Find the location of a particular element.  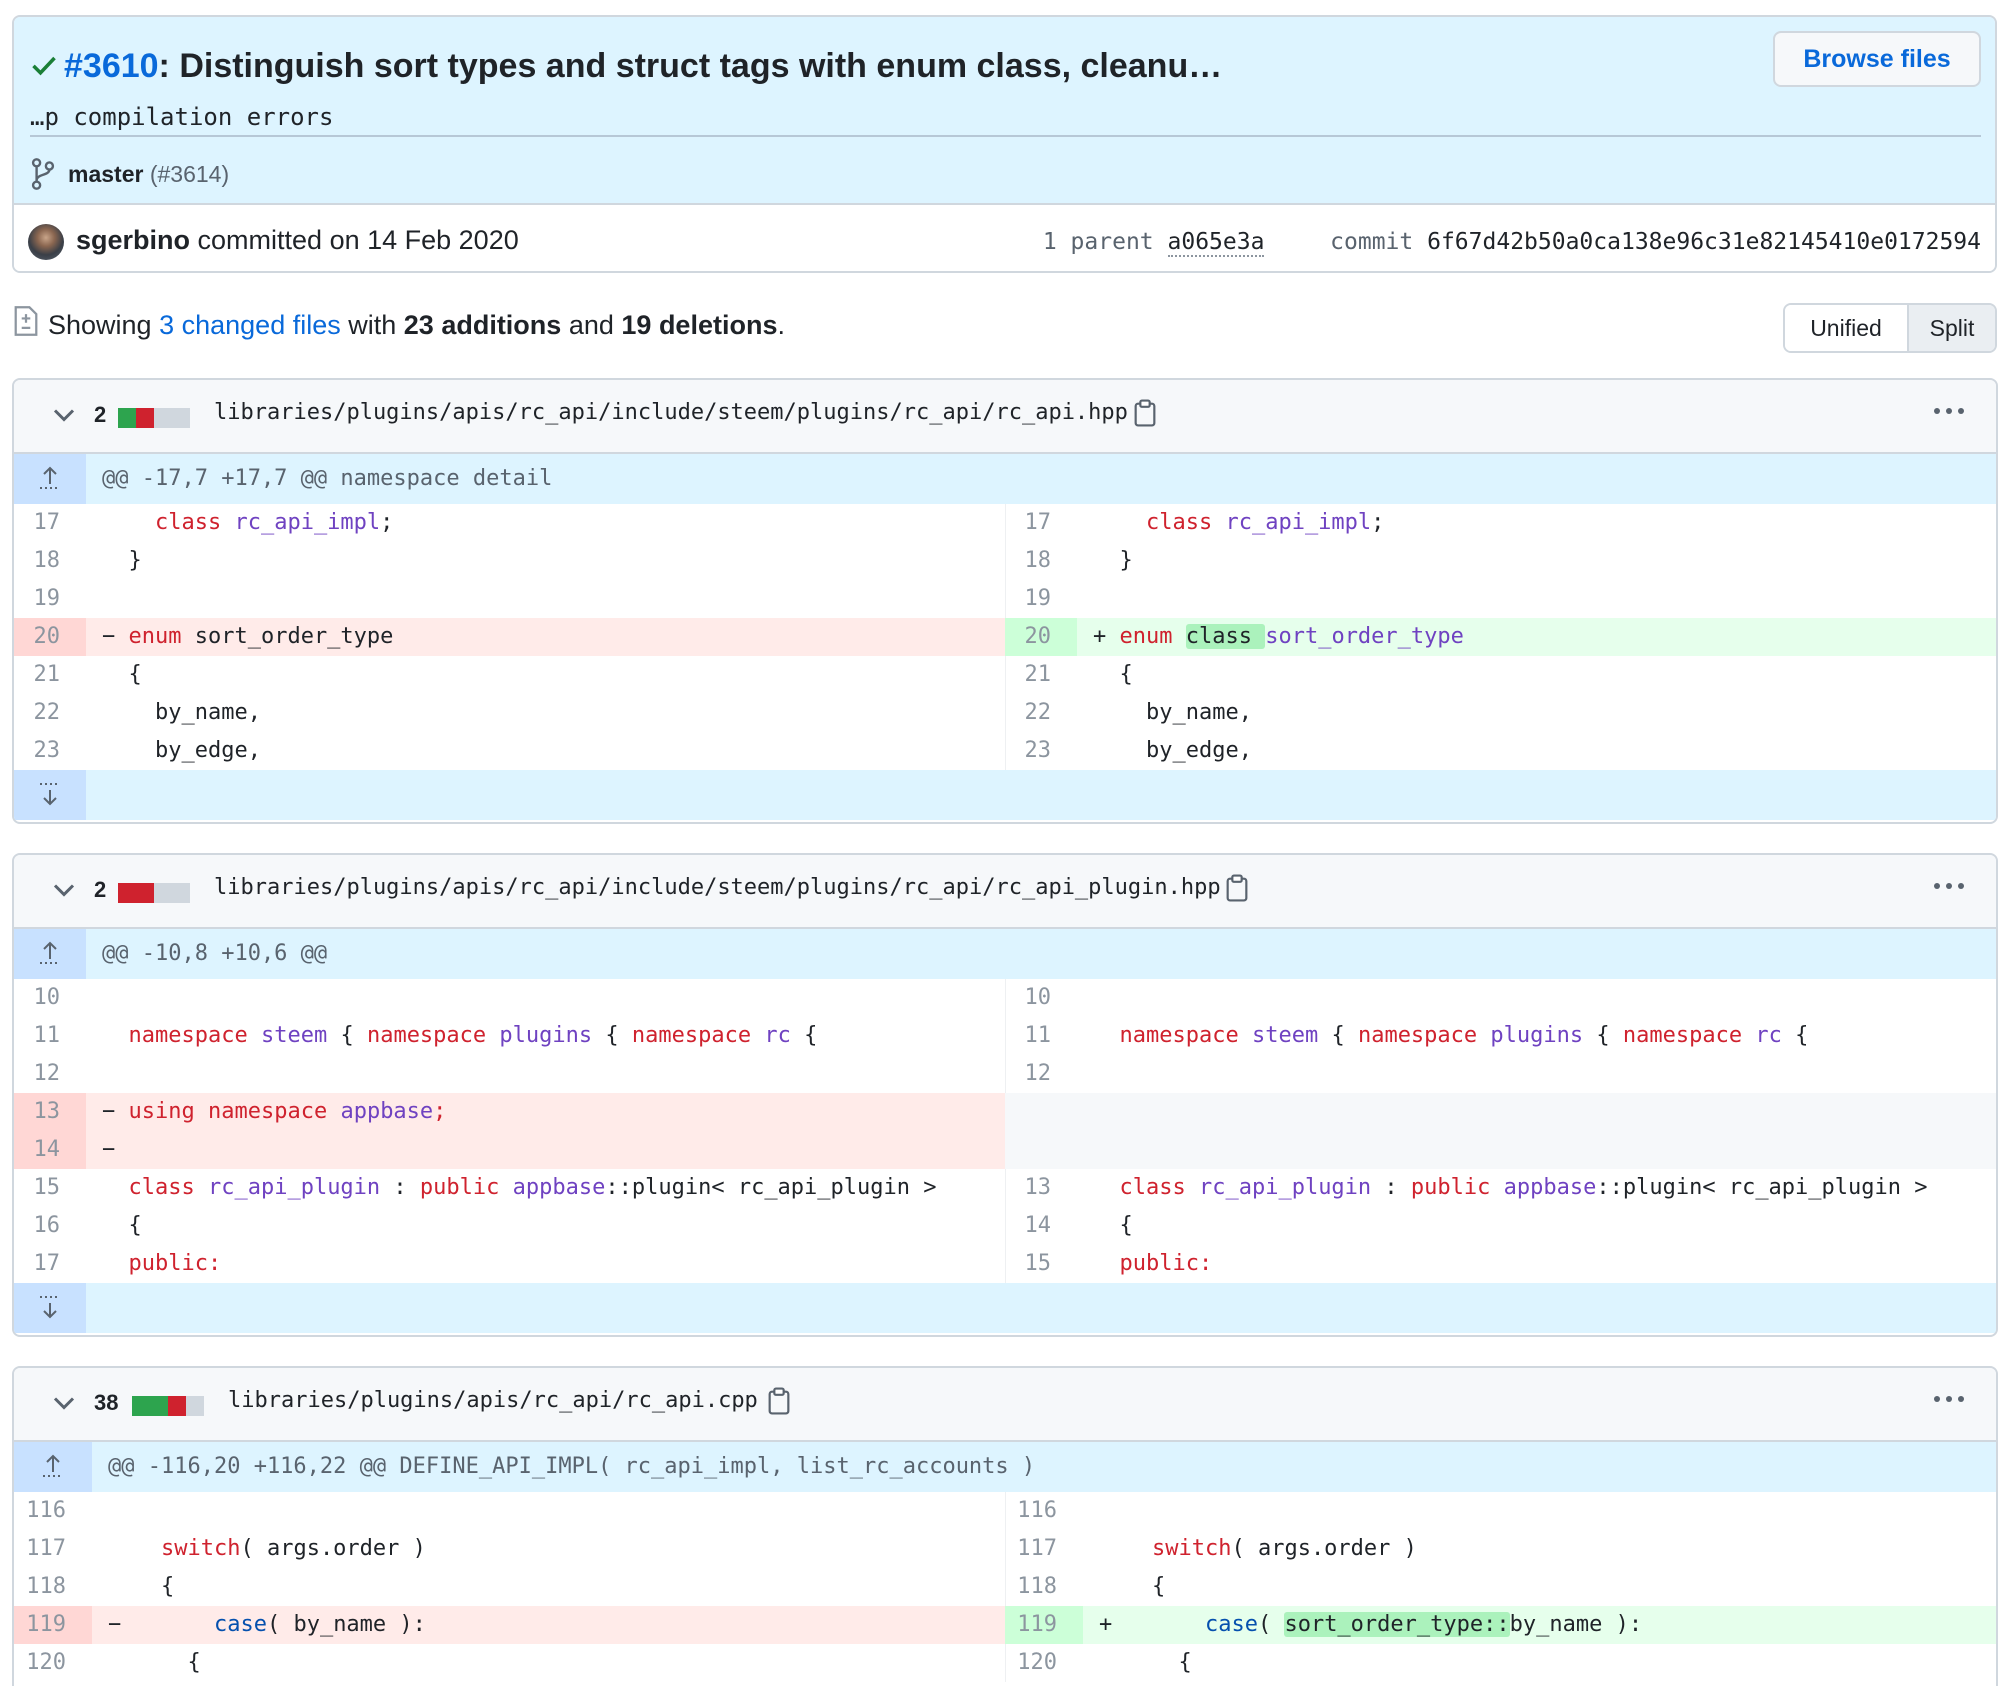

file-change-count: 2 is located at coordinates (100, 414).